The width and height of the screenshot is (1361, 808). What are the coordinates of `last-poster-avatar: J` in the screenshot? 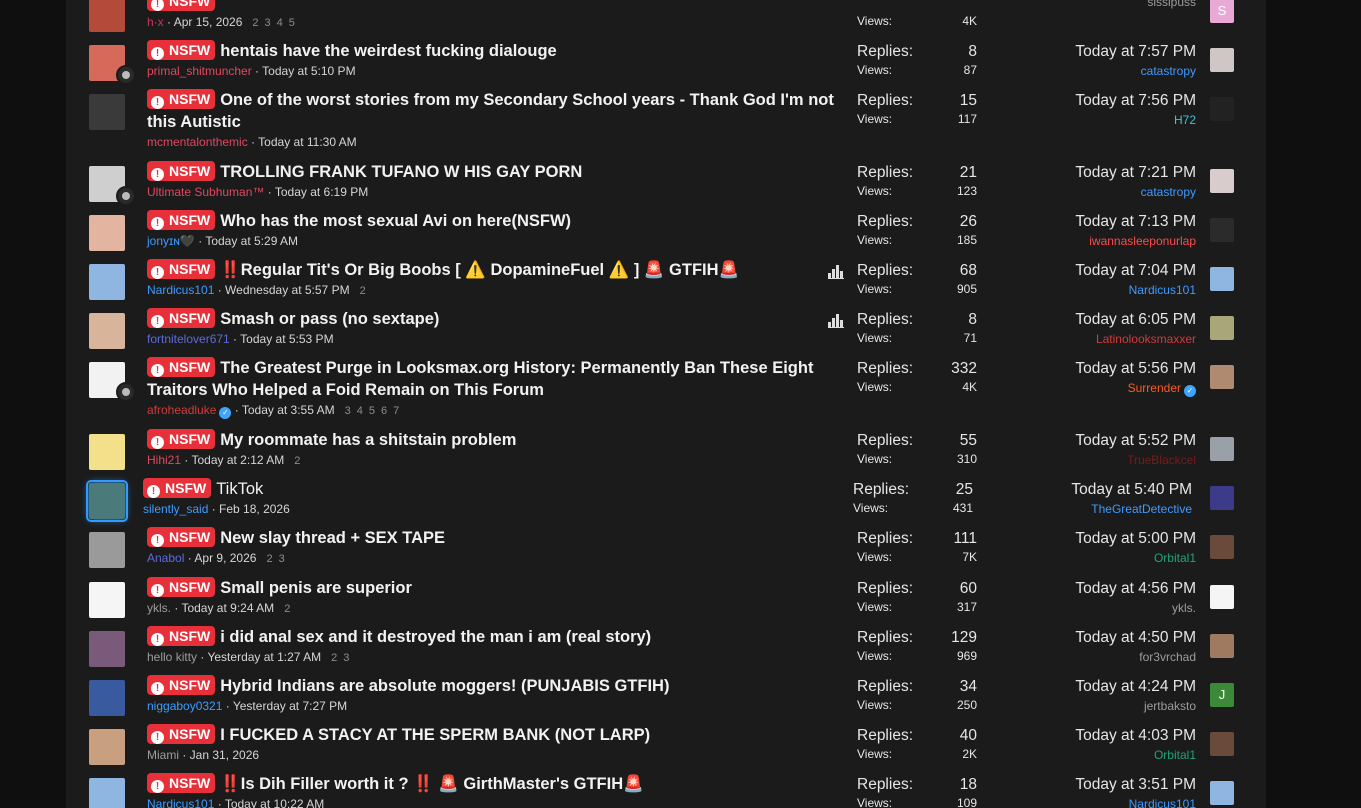 It's located at (1222, 695).